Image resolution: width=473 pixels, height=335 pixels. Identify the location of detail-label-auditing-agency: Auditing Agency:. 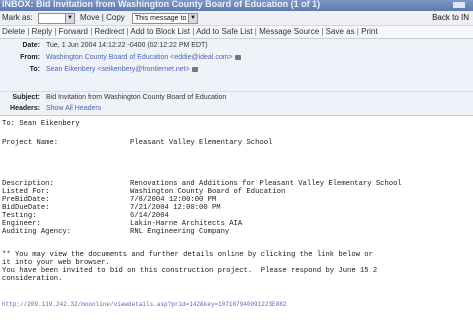
(37, 232).